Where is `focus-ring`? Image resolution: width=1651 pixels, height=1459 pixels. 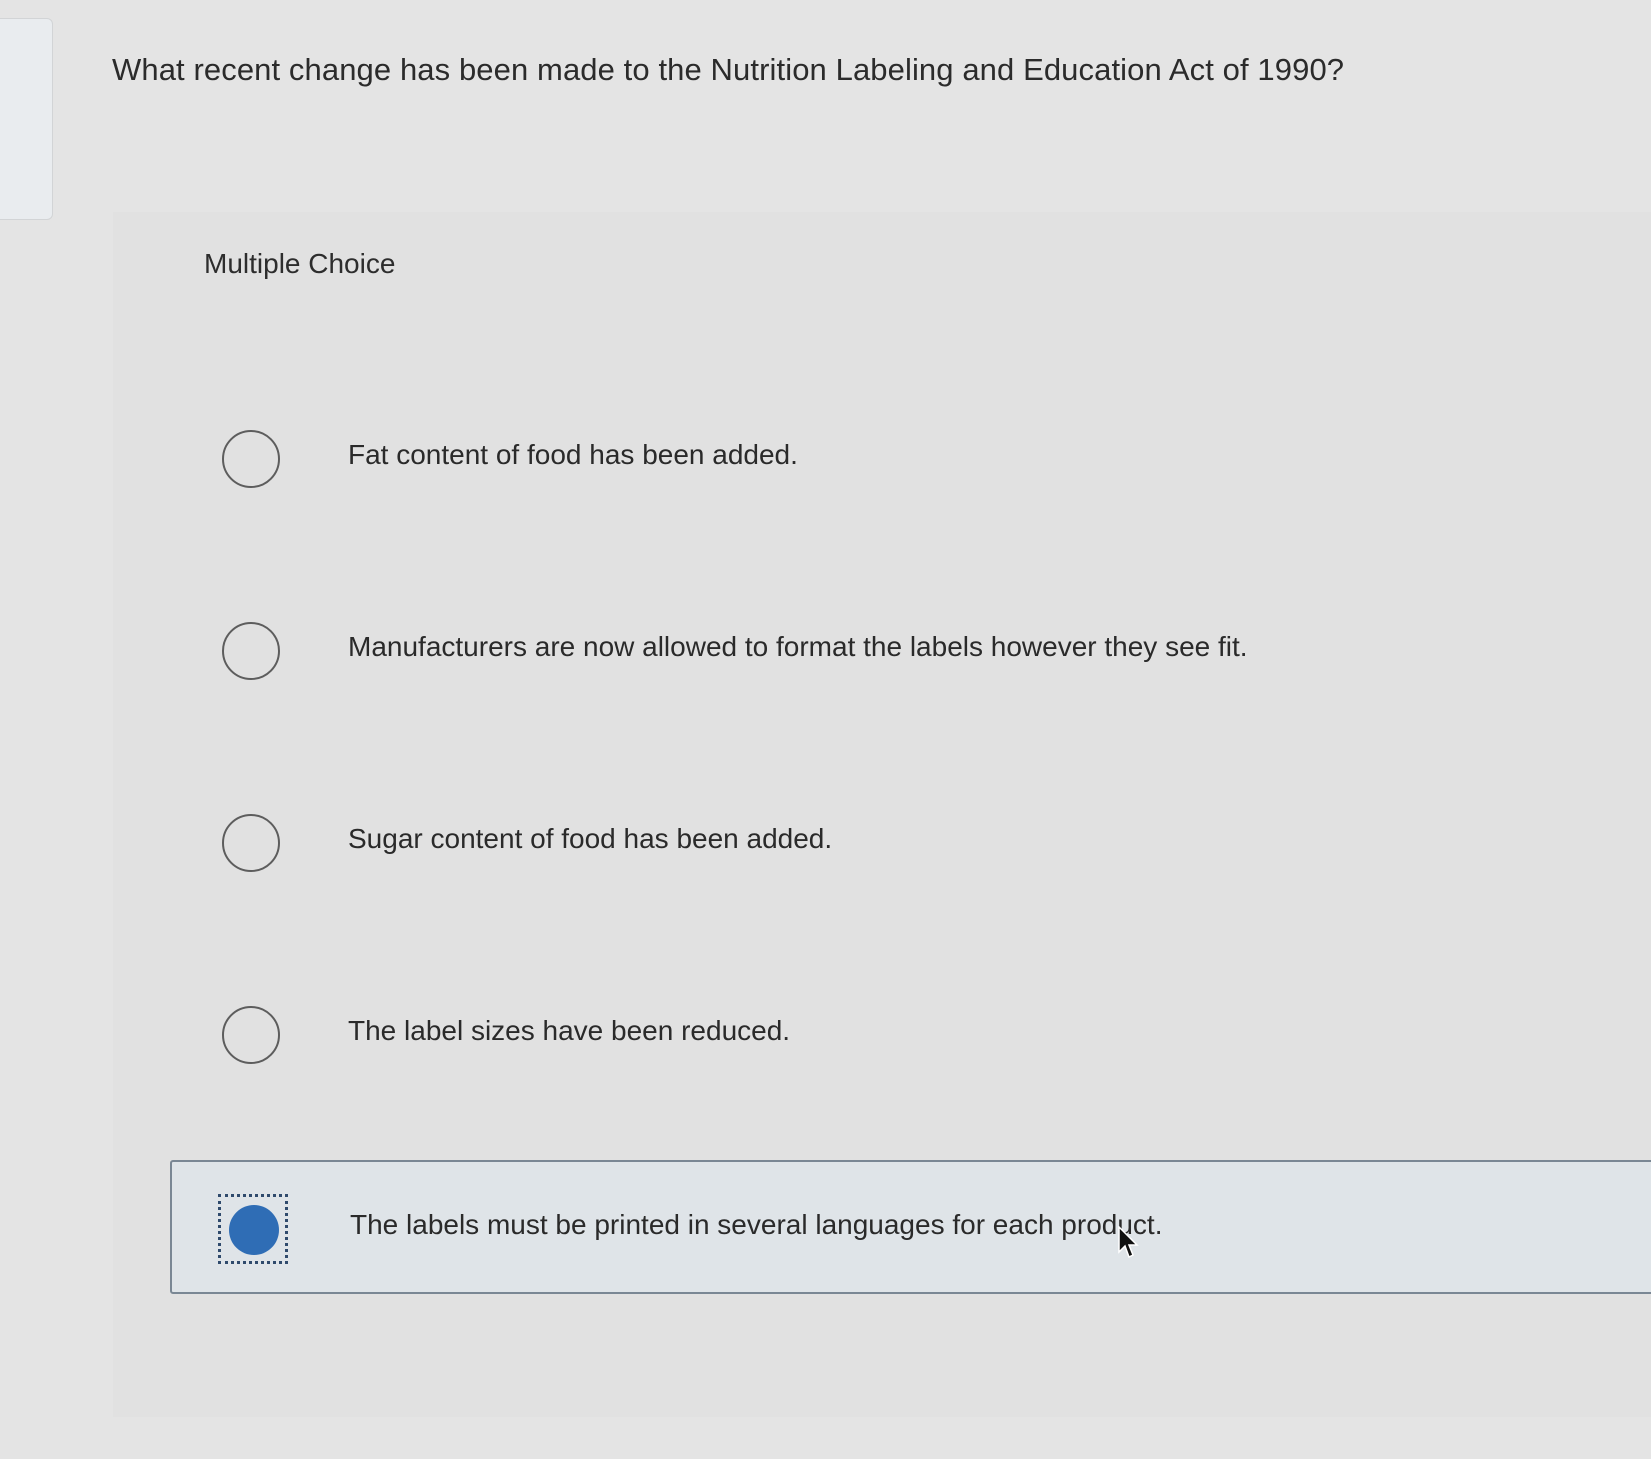
focus-ring is located at coordinates (253, 1229).